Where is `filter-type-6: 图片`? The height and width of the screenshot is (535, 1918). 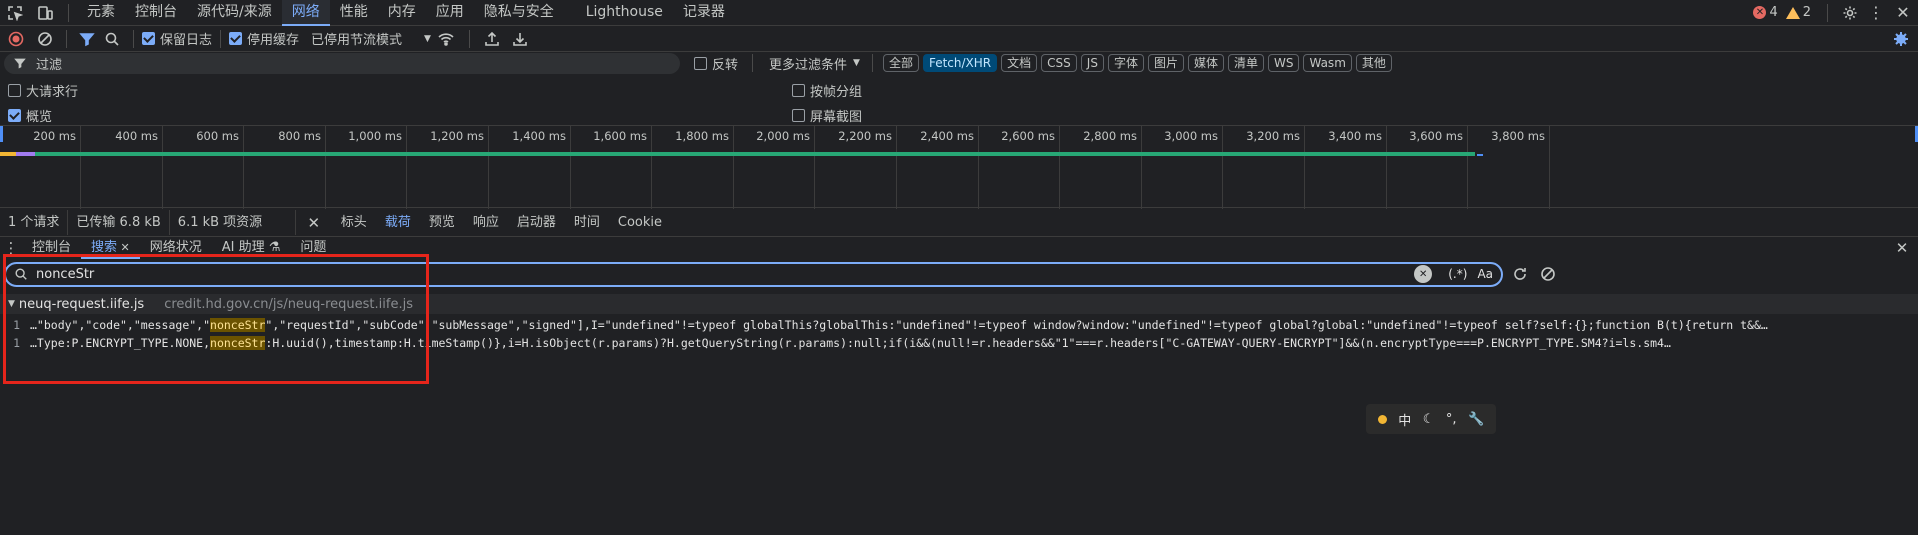
filter-type-6: 图片 is located at coordinates (1165, 63).